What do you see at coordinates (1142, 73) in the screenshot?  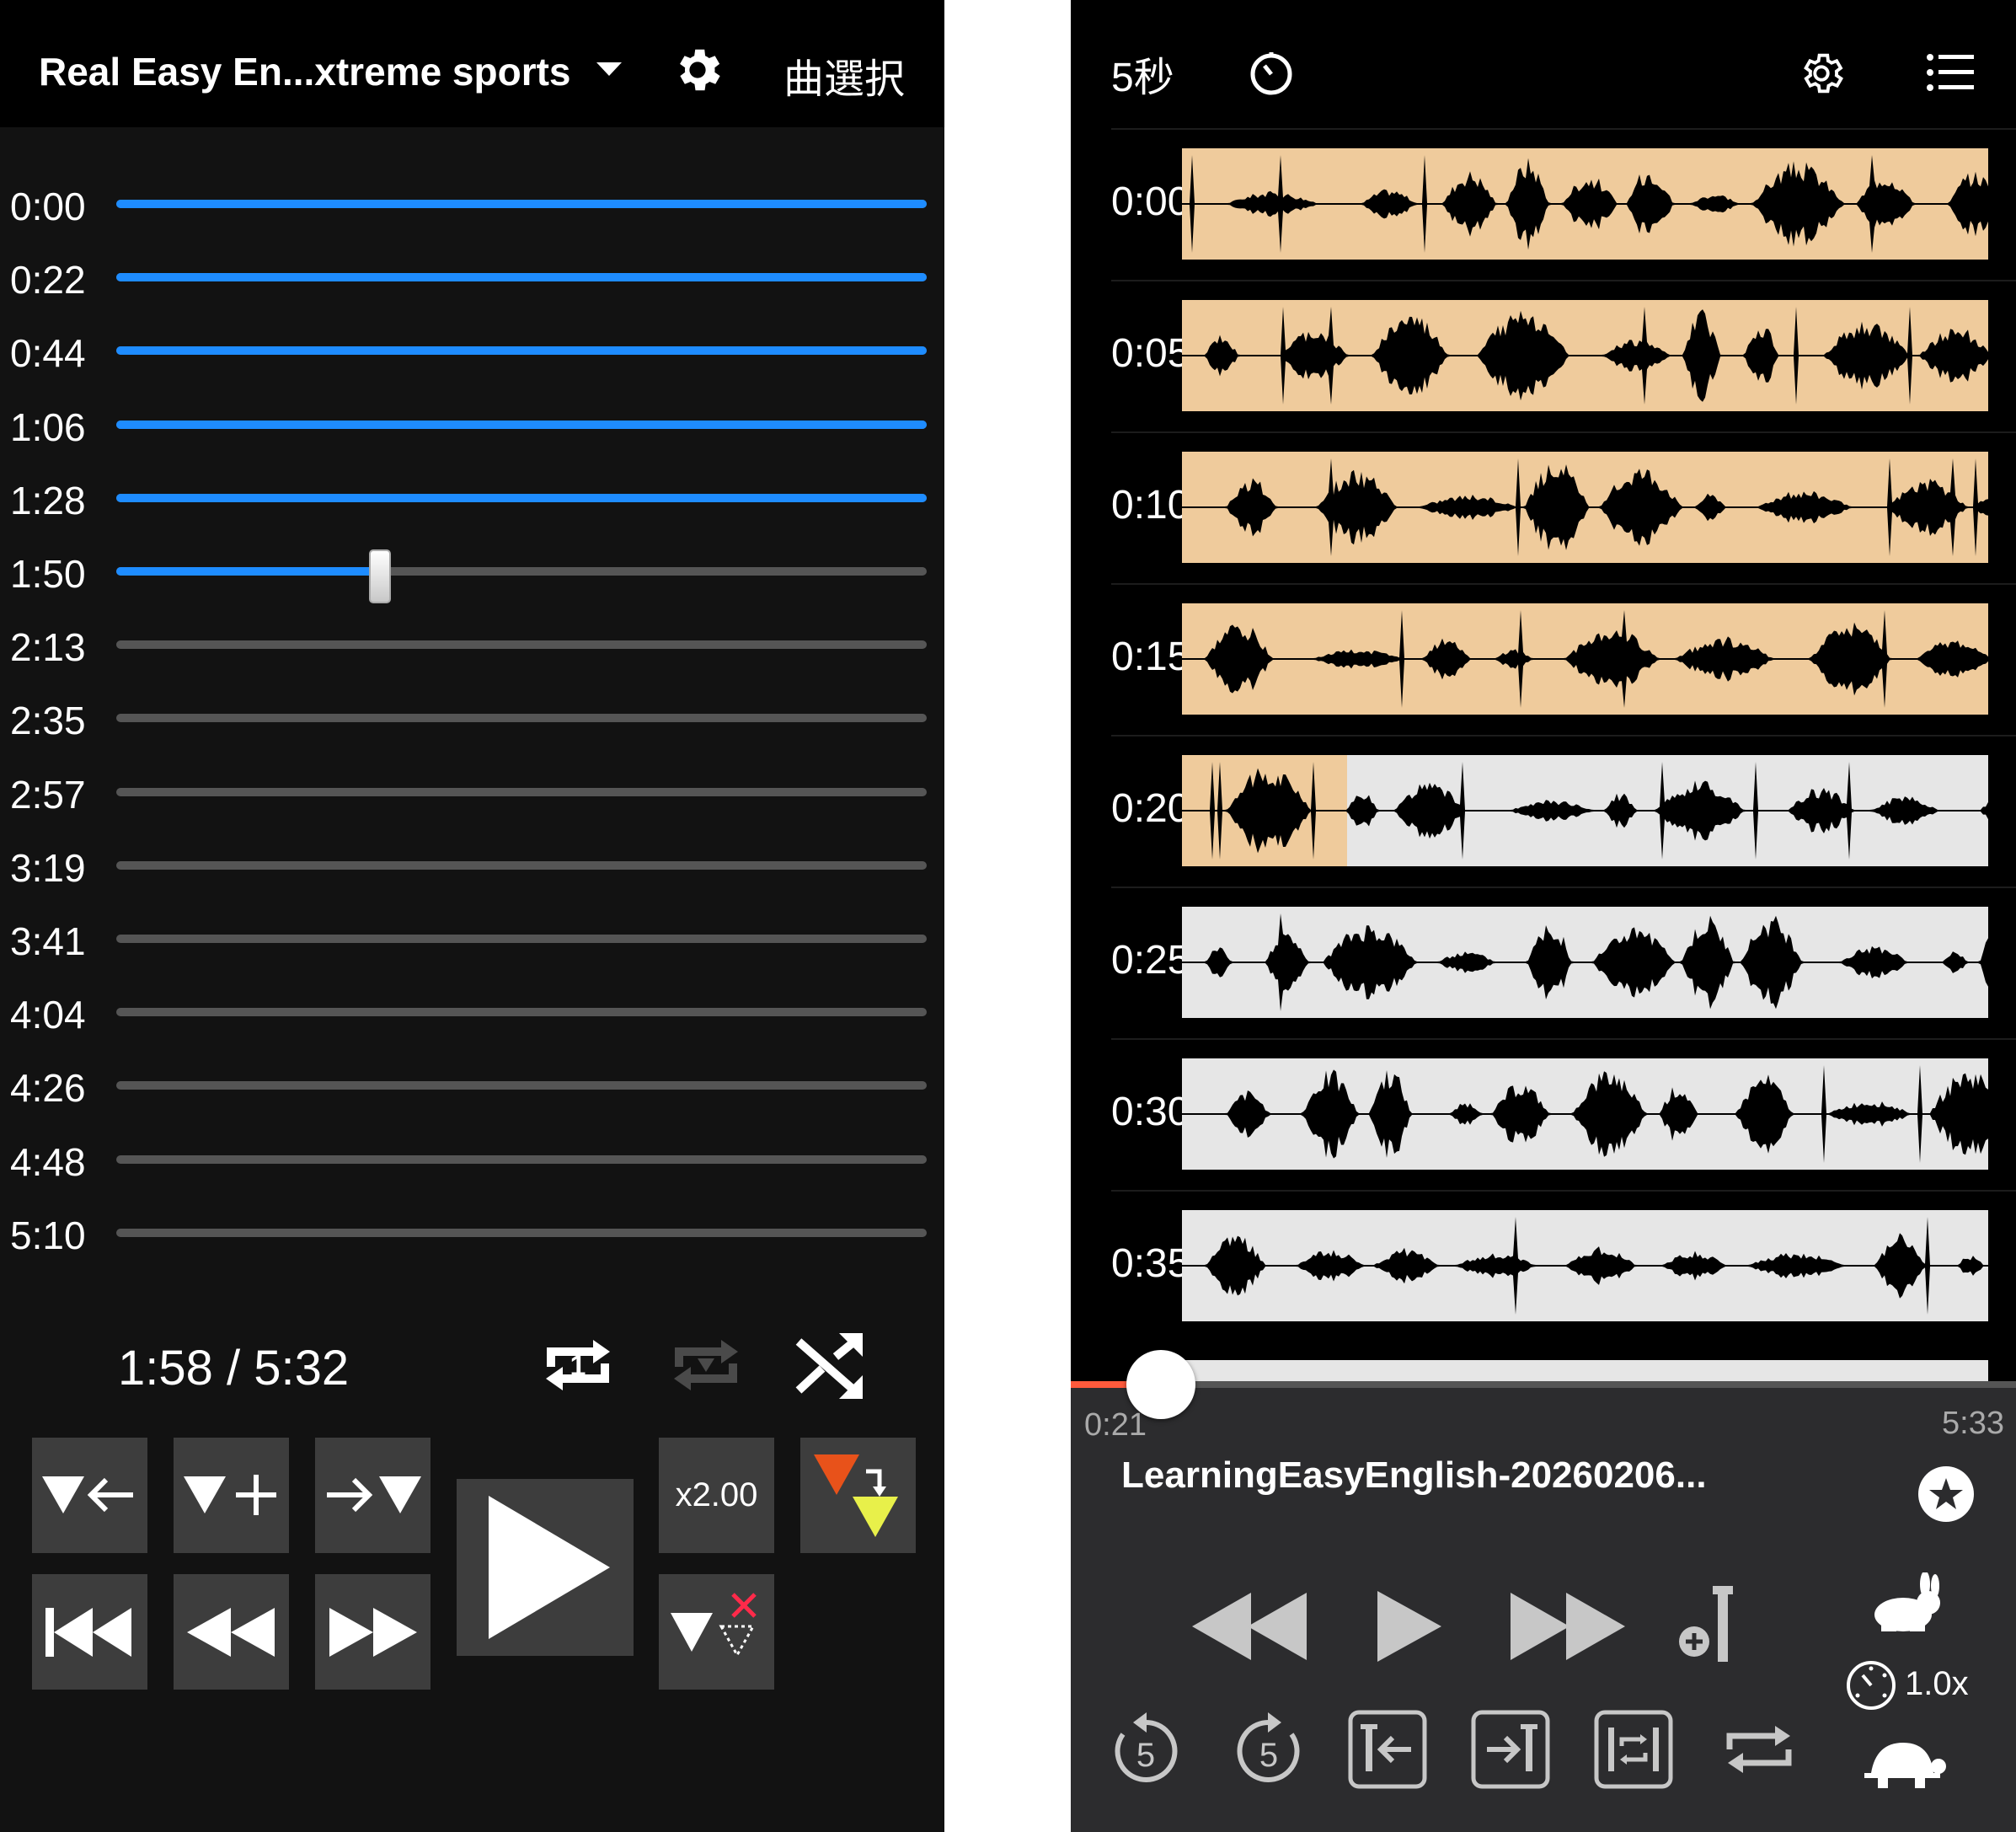 I see `interval-label: 5秒` at bounding box center [1142, 73].